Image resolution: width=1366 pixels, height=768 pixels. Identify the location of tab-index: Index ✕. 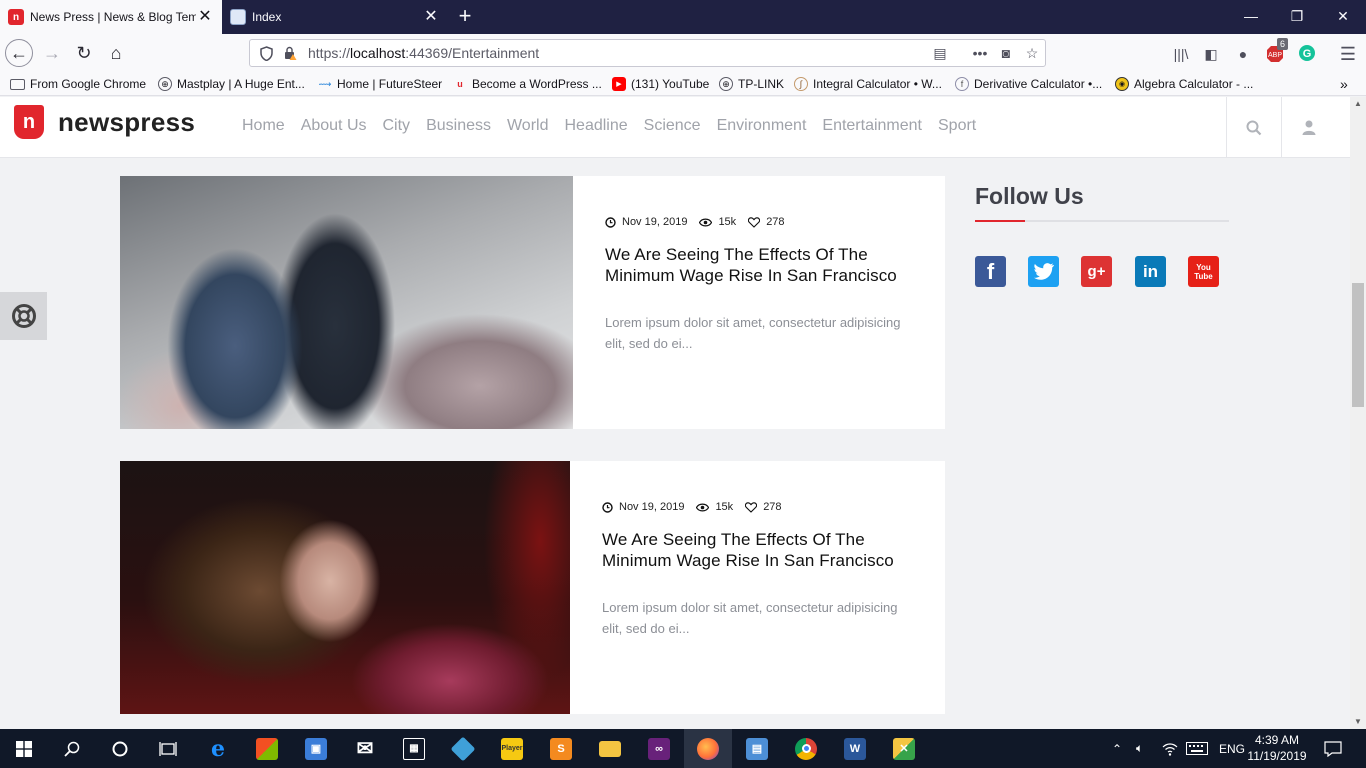
(335, 17).